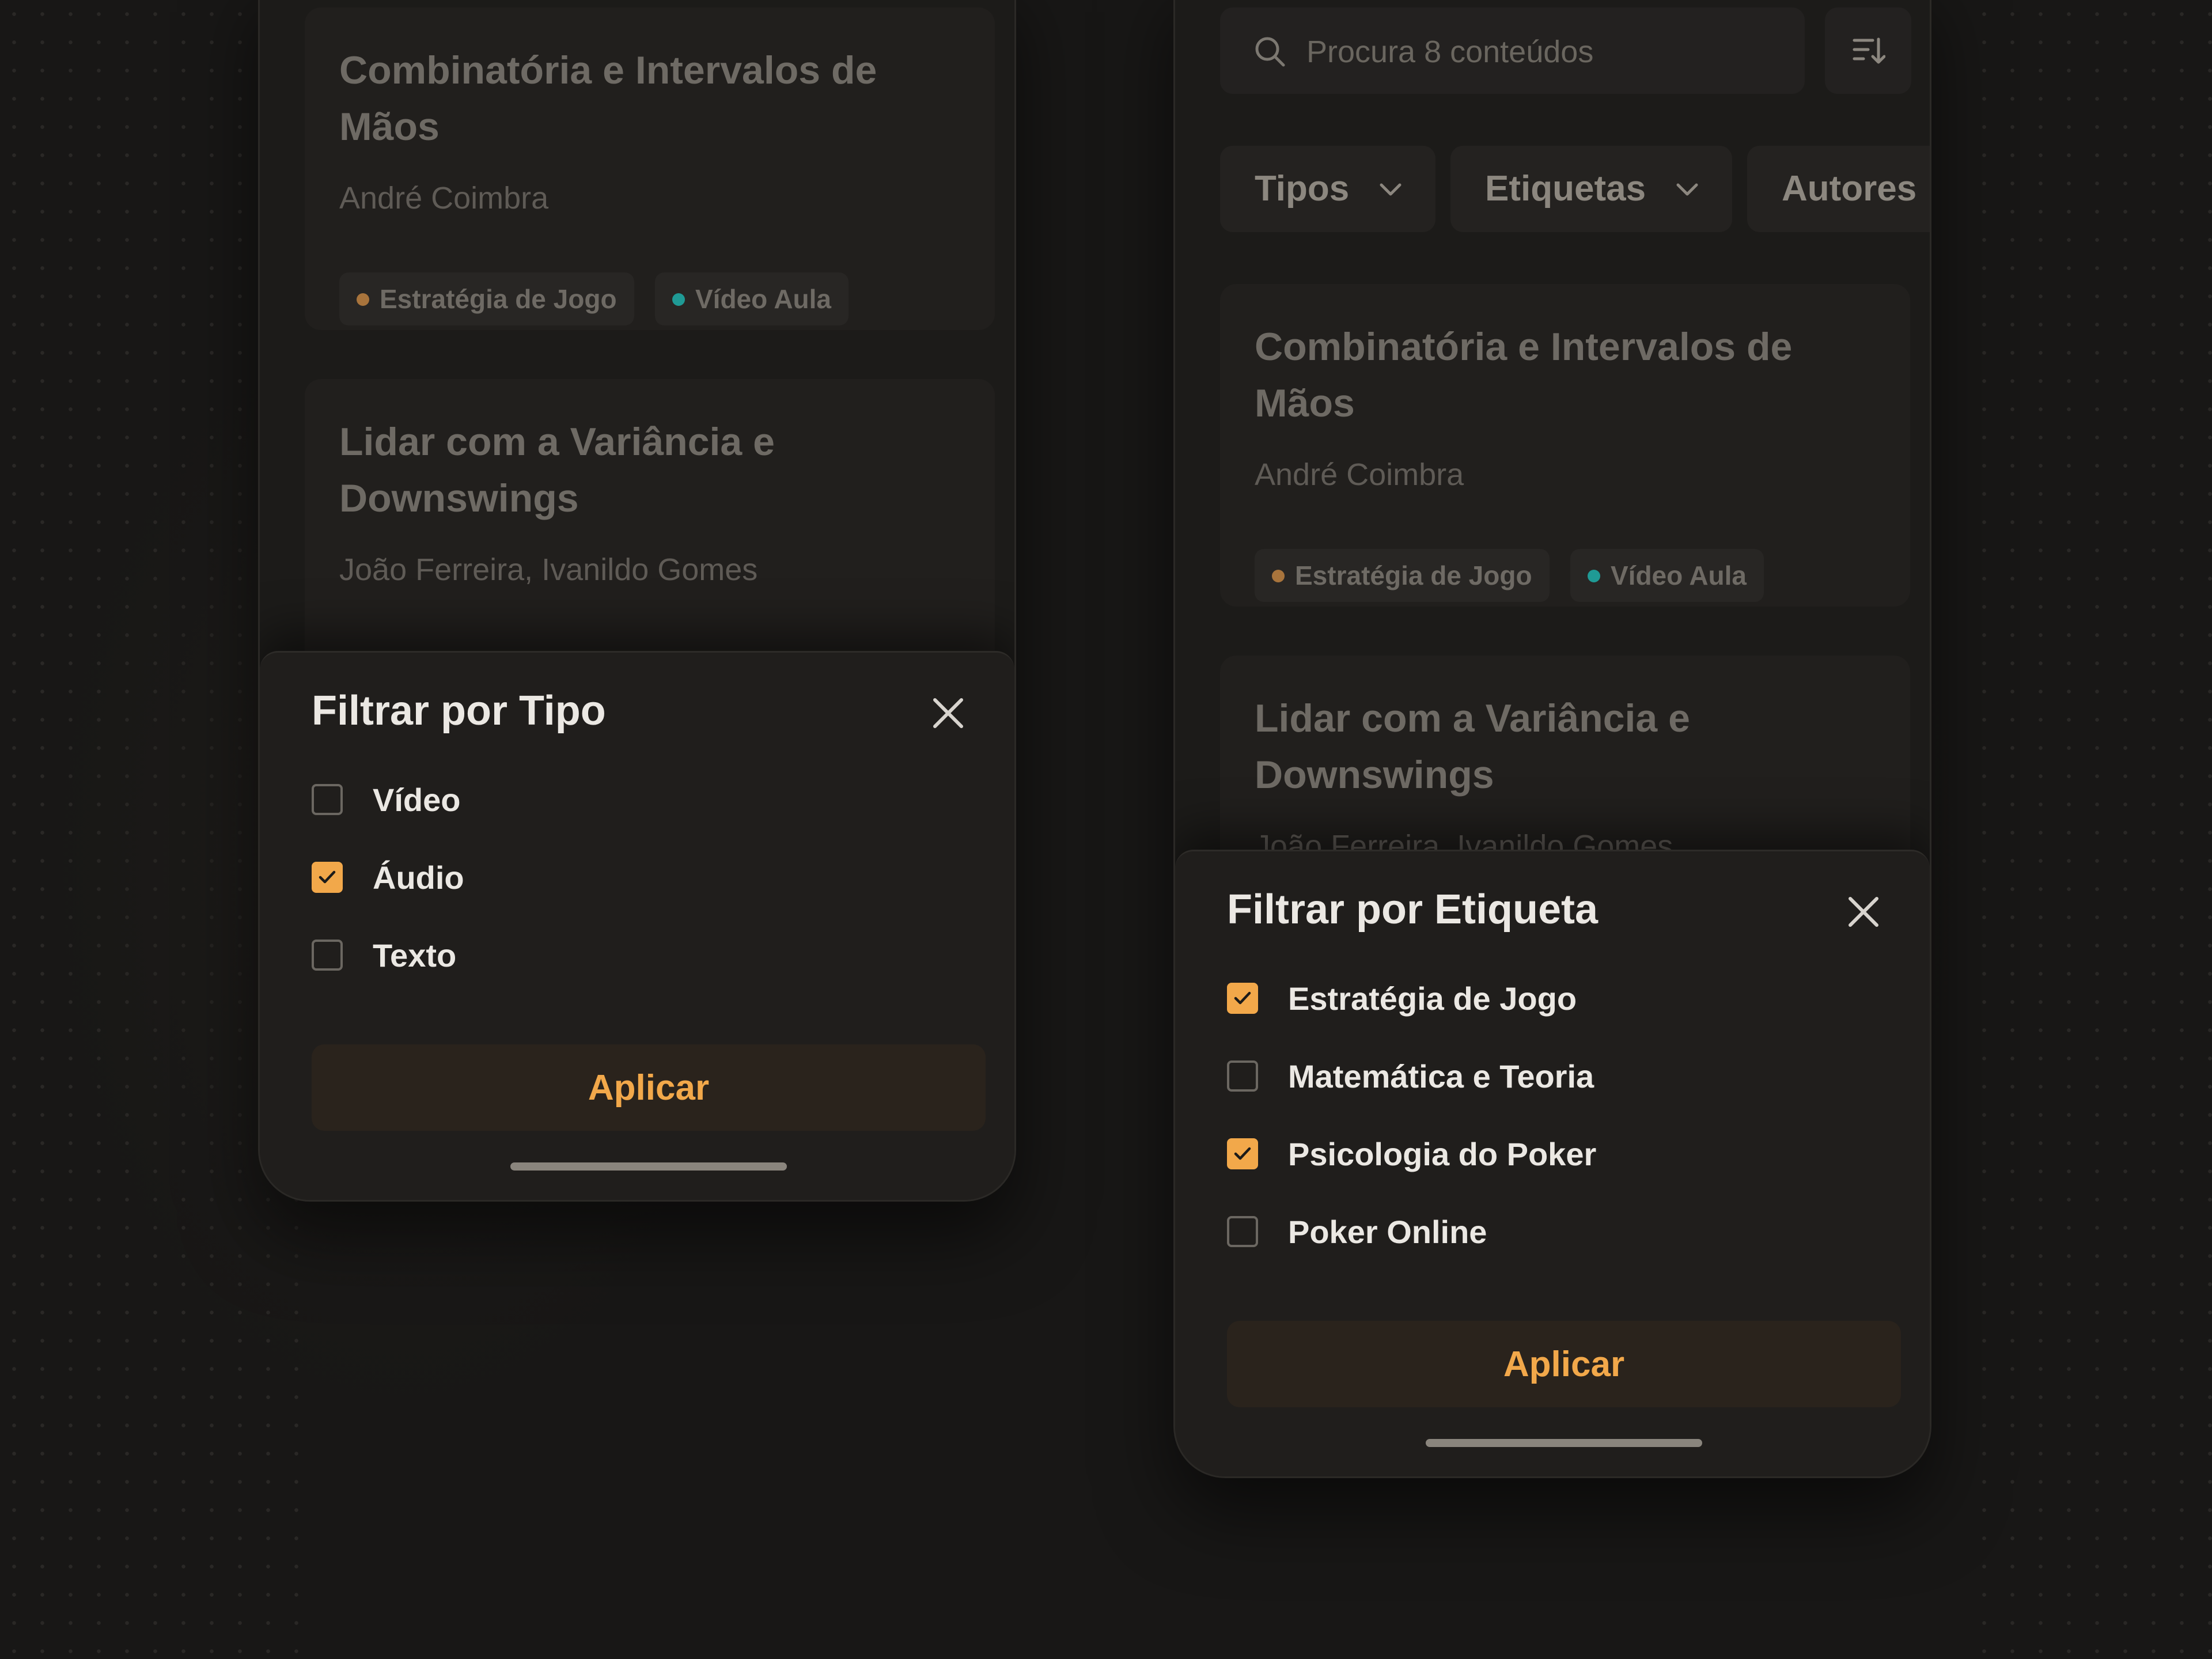 This screenshot has width=2212, height=1659. What do you see at coordinates (1270, 52) in the screenshot?
I see `search-icon` at bounding box center [1270, 52].